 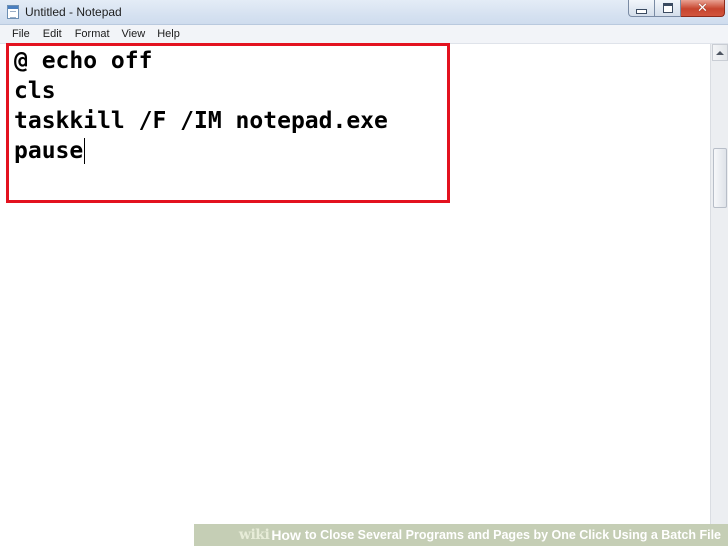 I want to click on caption-how: How, so click(x=286, y=535).